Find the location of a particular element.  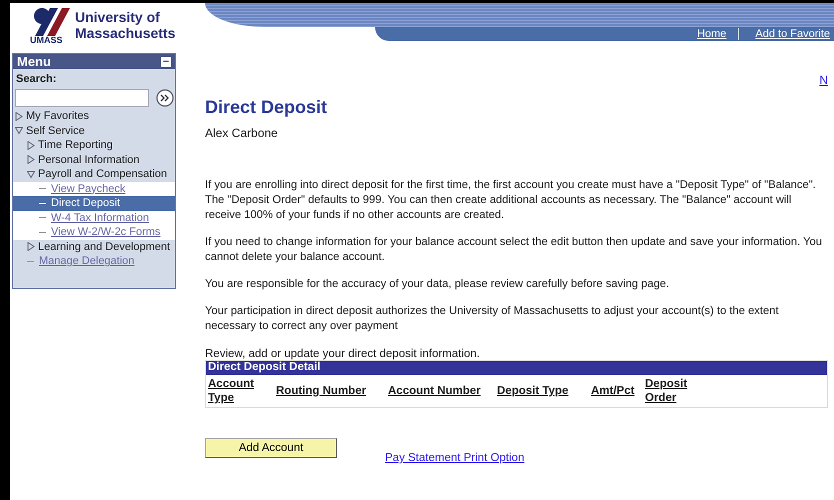

instruction-text: If you need to change information for your balance account select the edit button then update and save your information. You cannot delete your balance account. is located at coordinates (514, 250).